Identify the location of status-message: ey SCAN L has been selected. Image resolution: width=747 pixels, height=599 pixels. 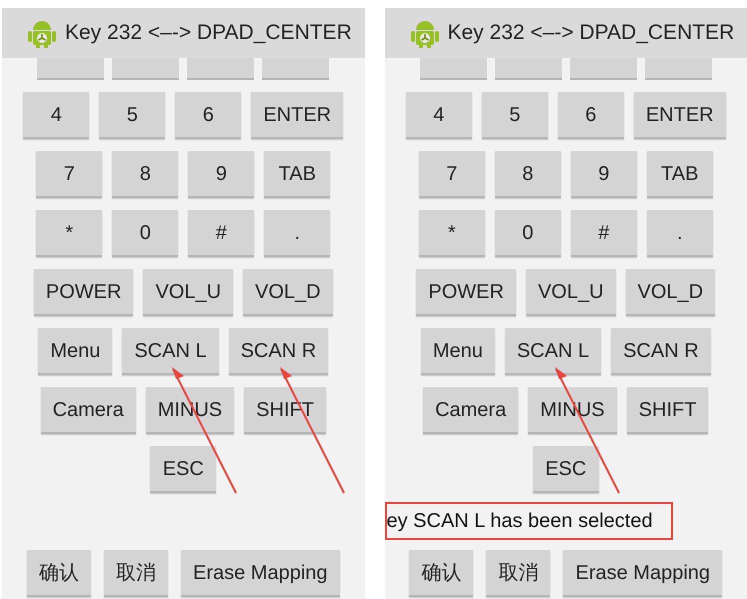
(528, 521).